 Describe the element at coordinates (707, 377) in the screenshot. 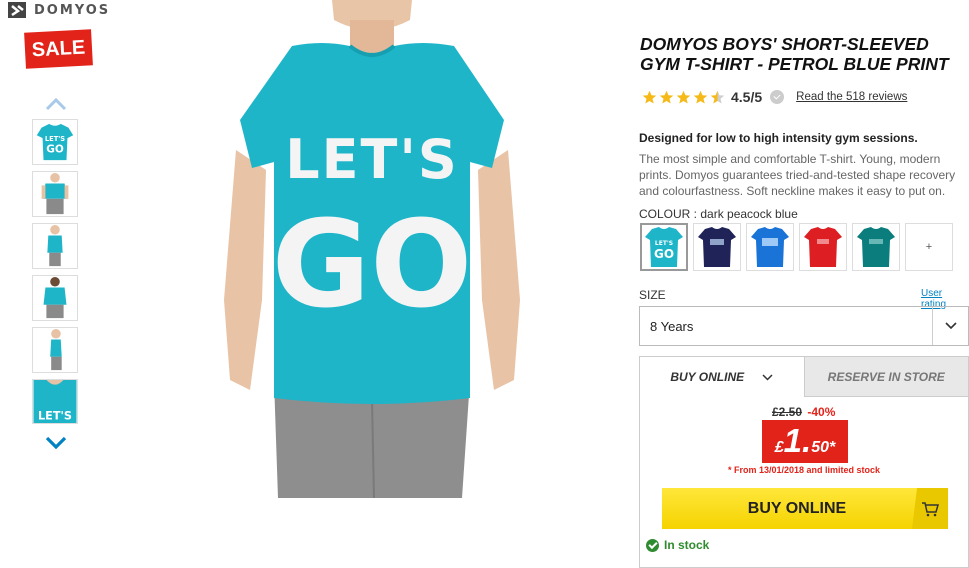

I see `tab-buy-online-label: BUY ONLINE` at that location.